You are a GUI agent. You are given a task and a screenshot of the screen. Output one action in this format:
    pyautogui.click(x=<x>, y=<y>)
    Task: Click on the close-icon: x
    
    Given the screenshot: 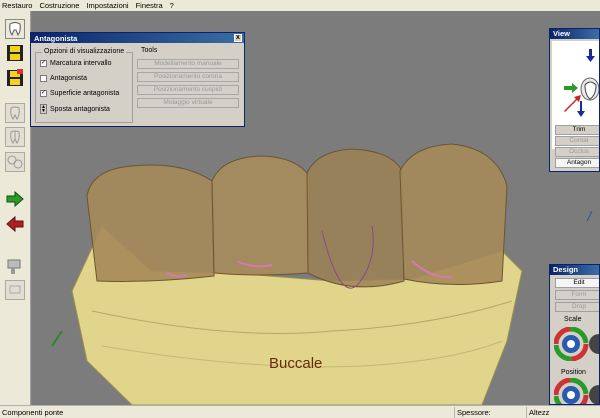 What is the action you would take?
    pyautogui.click(x=238, y=38)
    